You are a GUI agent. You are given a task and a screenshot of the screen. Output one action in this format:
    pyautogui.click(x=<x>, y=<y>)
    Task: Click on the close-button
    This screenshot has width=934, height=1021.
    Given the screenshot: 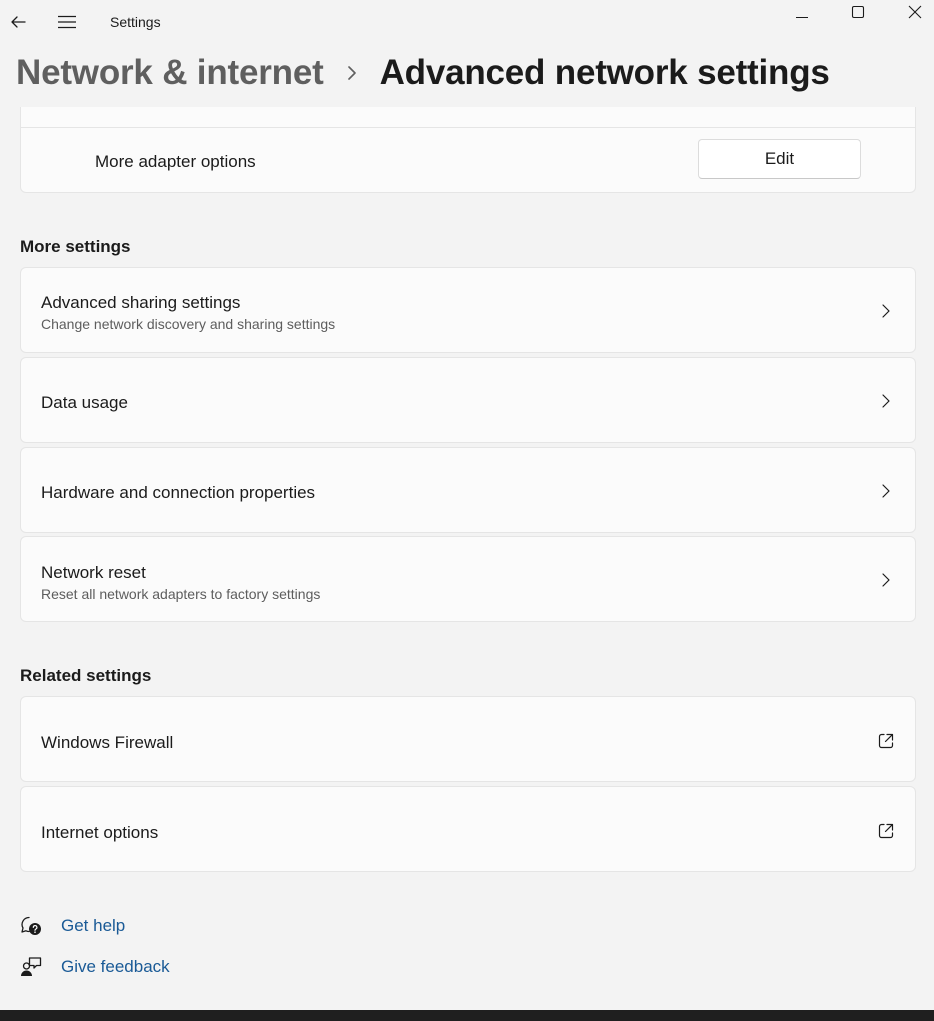 What is the action you would take?
    pyautogui.click(x=915, y=12)
    